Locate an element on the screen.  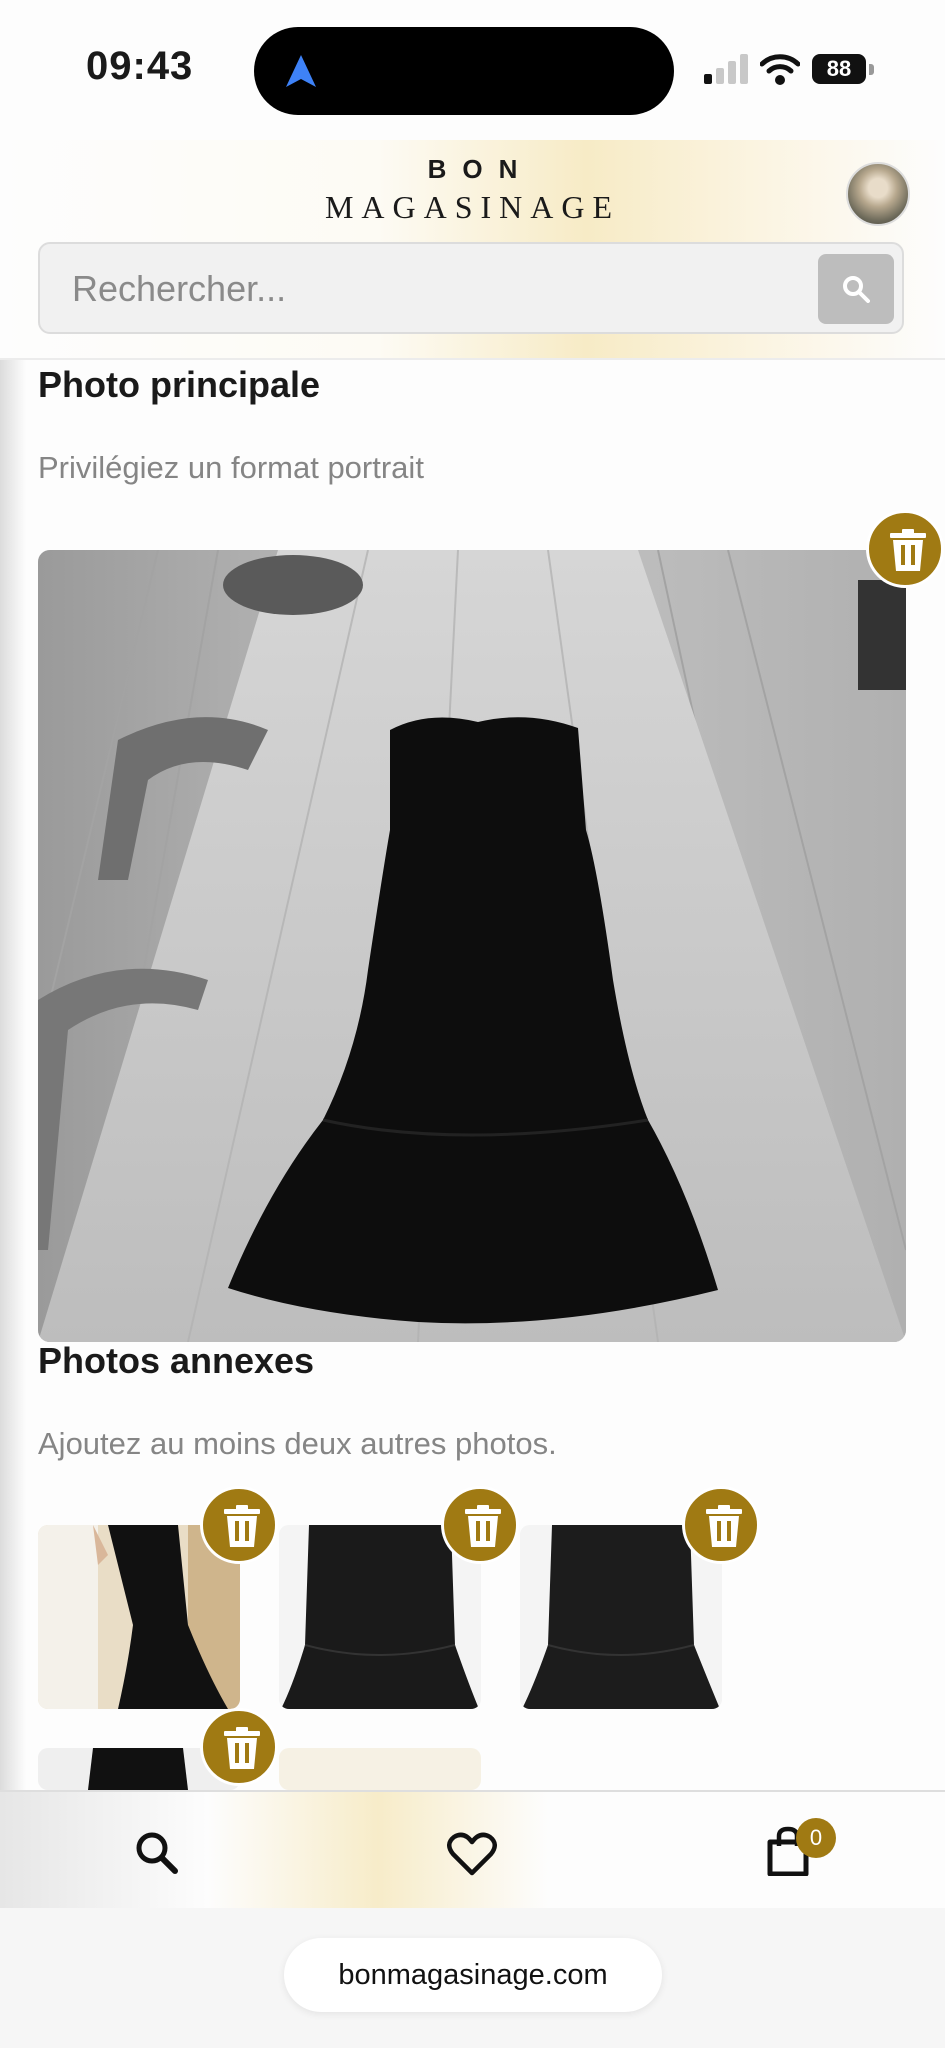
dress-back-image is located at coordinates (380, 1617).